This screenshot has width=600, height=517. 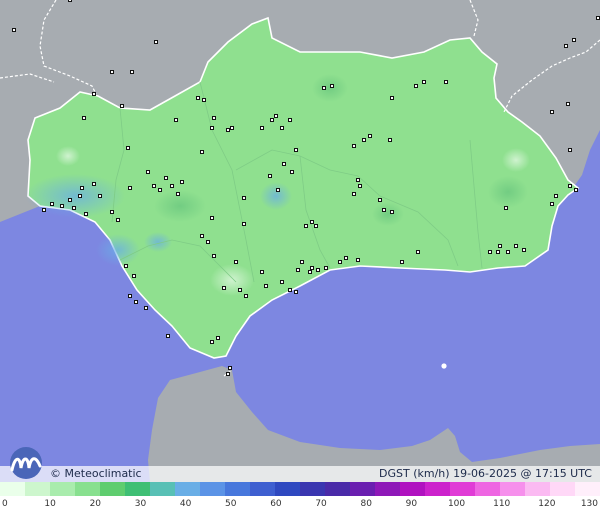 I want to click on alboran-island, so click(x=444, y=366).